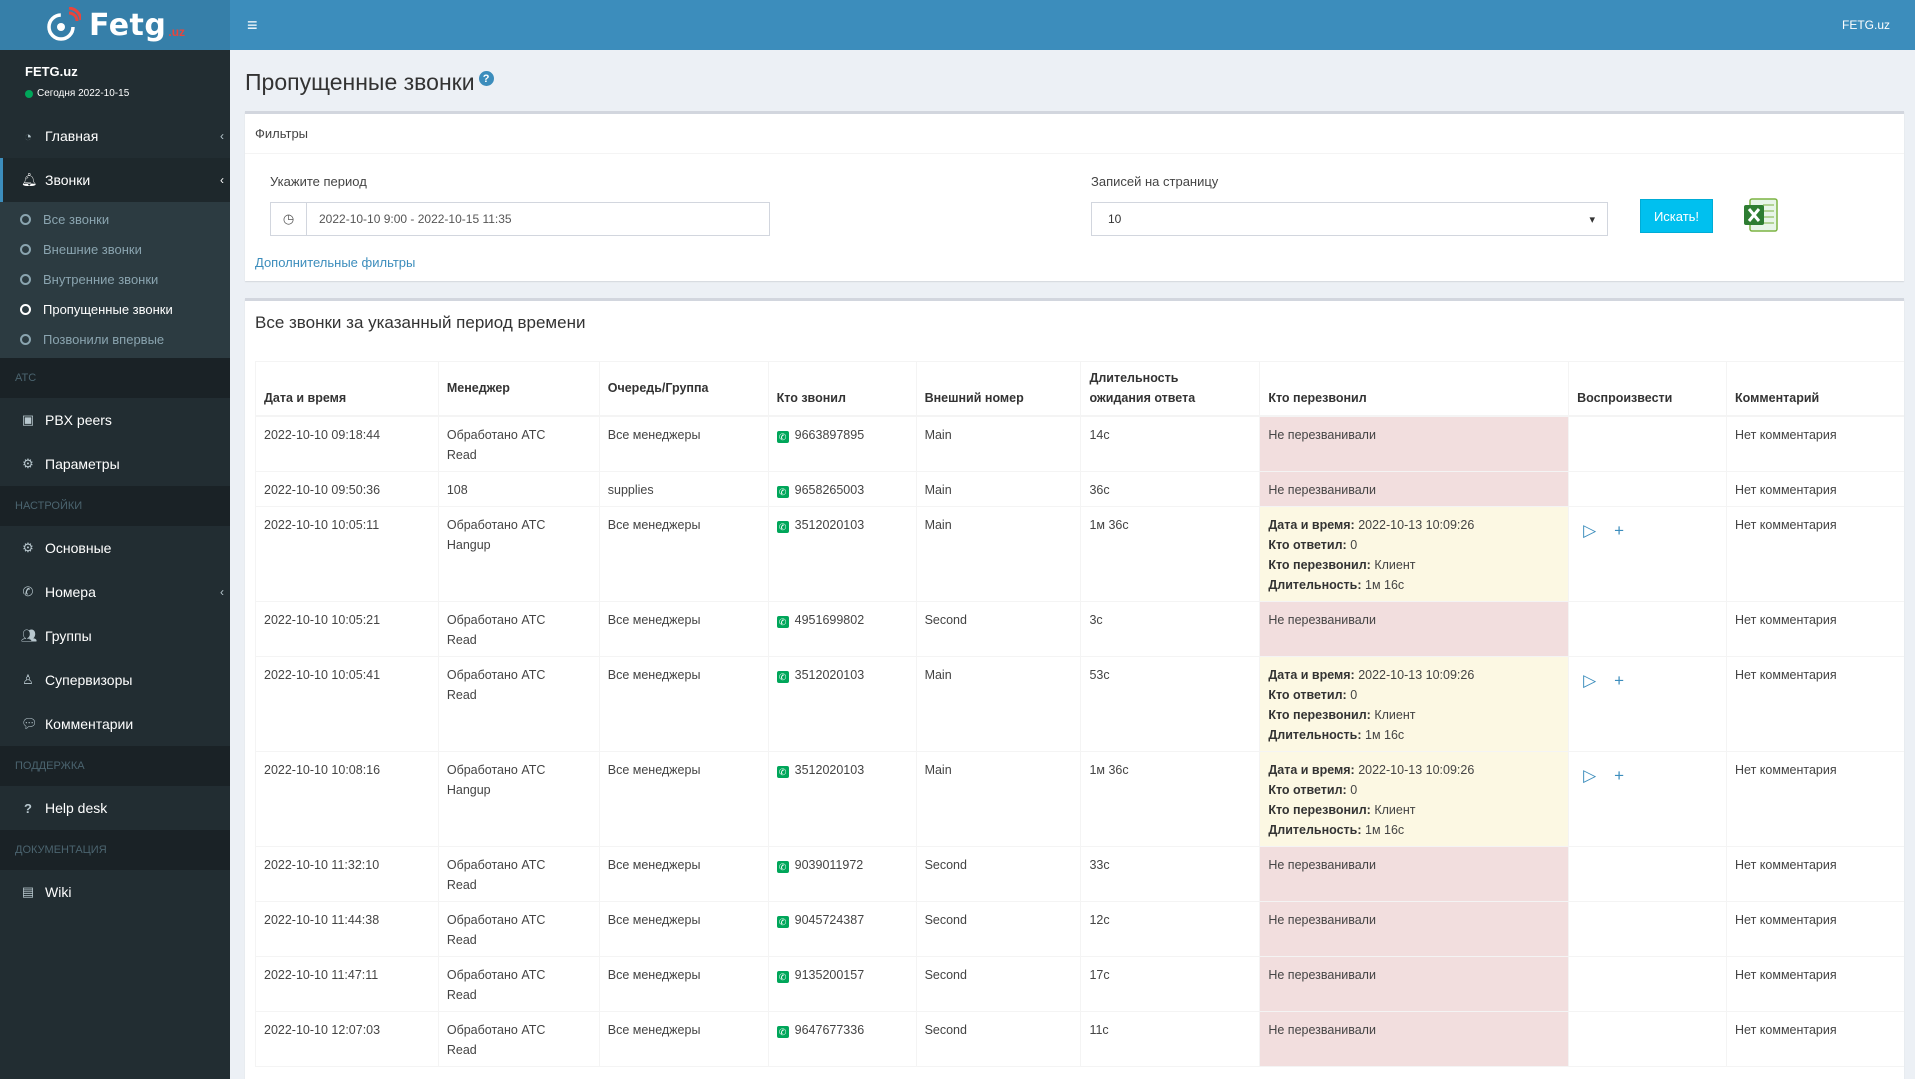  What do you see at coordinates (115, 420) in the screenshot?
I see `sidebar-item-pbx-peers: ▣ PBX peers` at bounding box center [115, 420].